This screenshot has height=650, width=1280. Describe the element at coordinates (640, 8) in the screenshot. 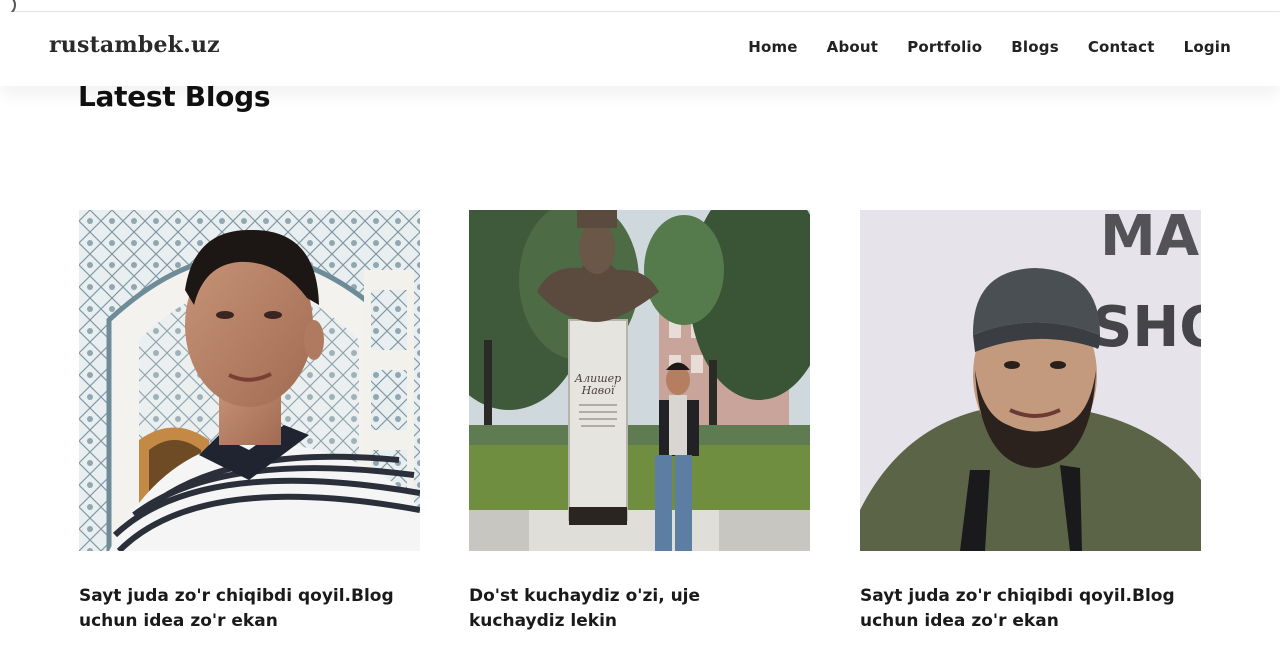

I see `browser-top-strip` at that location.